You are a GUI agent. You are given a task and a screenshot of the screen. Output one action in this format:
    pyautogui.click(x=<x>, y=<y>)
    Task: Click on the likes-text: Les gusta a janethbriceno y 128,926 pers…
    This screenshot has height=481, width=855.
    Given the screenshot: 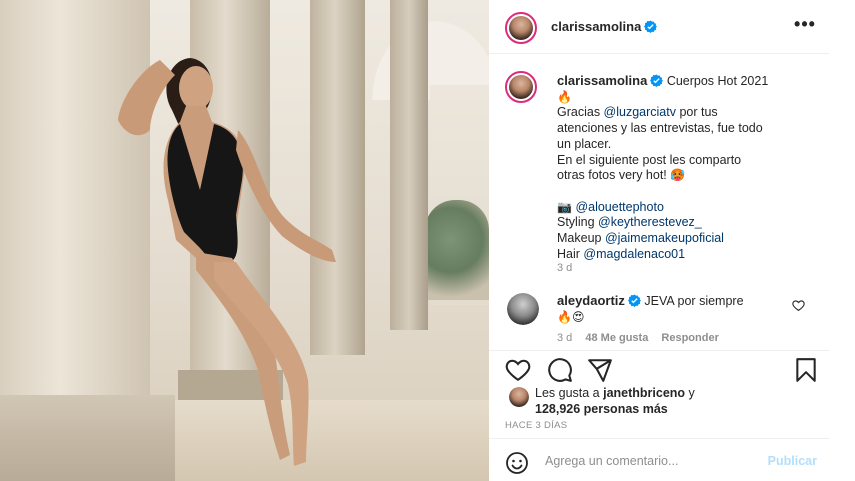 What is the action you would take?
    pyautogui.click(x=645, y=401)
    